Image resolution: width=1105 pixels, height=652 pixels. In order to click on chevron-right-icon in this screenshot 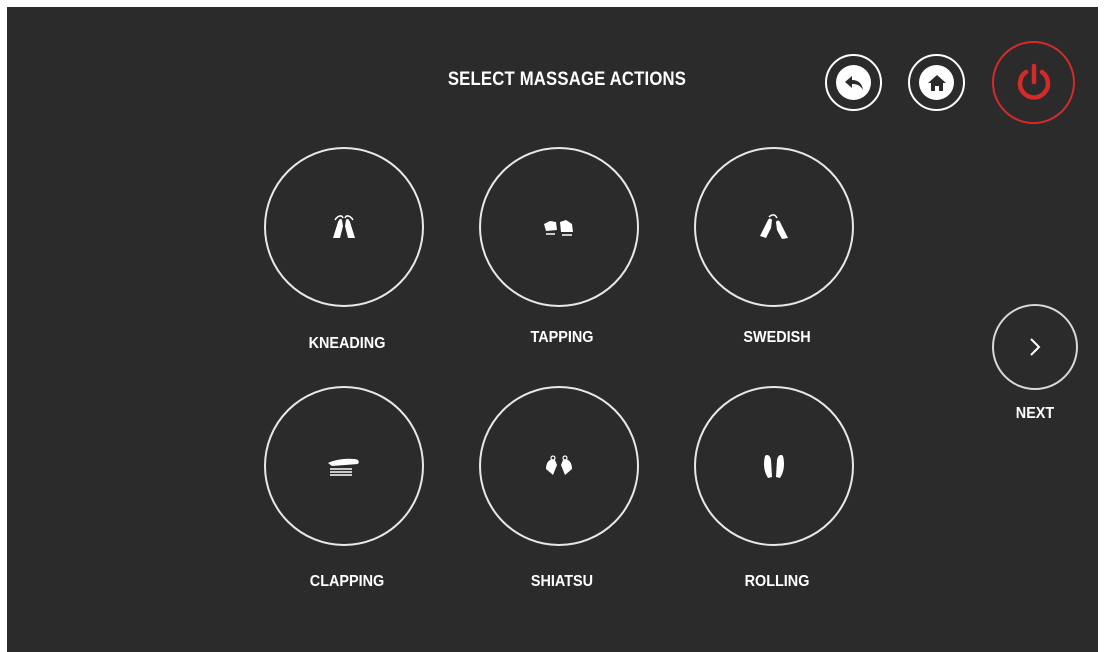, I will do `click(1035, 347)`.